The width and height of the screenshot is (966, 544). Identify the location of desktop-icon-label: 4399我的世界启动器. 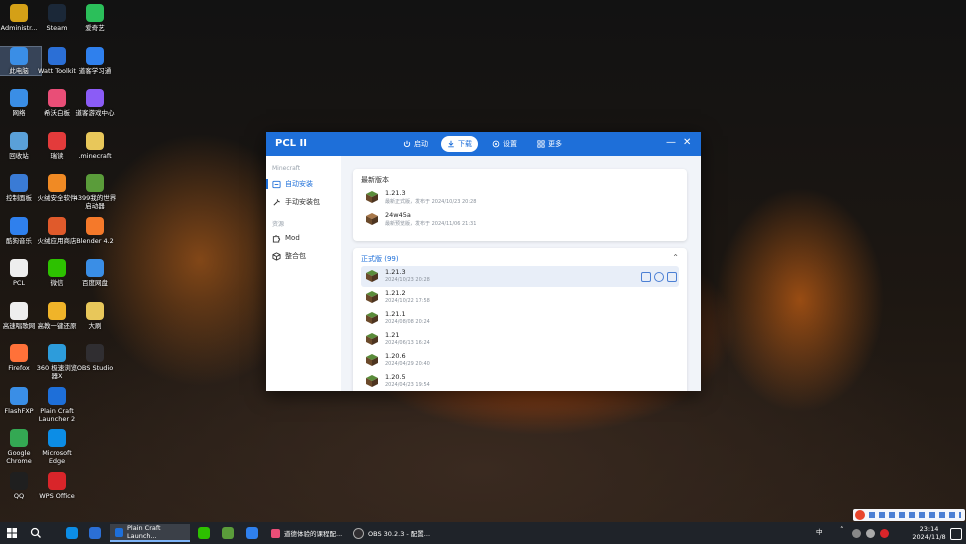
(95, 202).